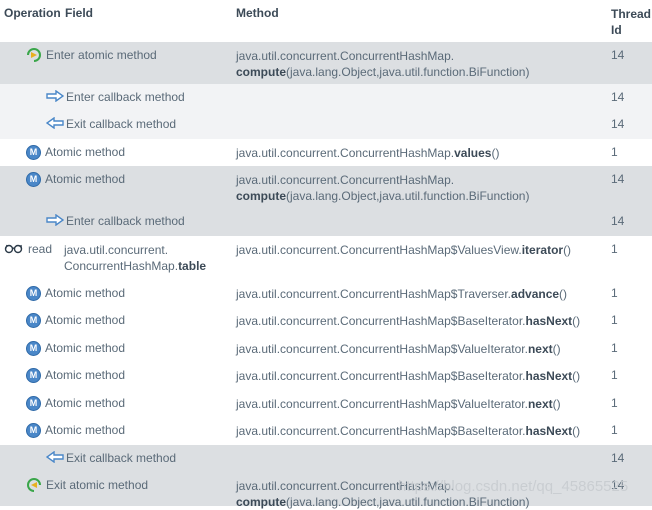  Describe the element at coordinates (32, 13) in the screenshot. I see `header-operation: Operation` at that location.